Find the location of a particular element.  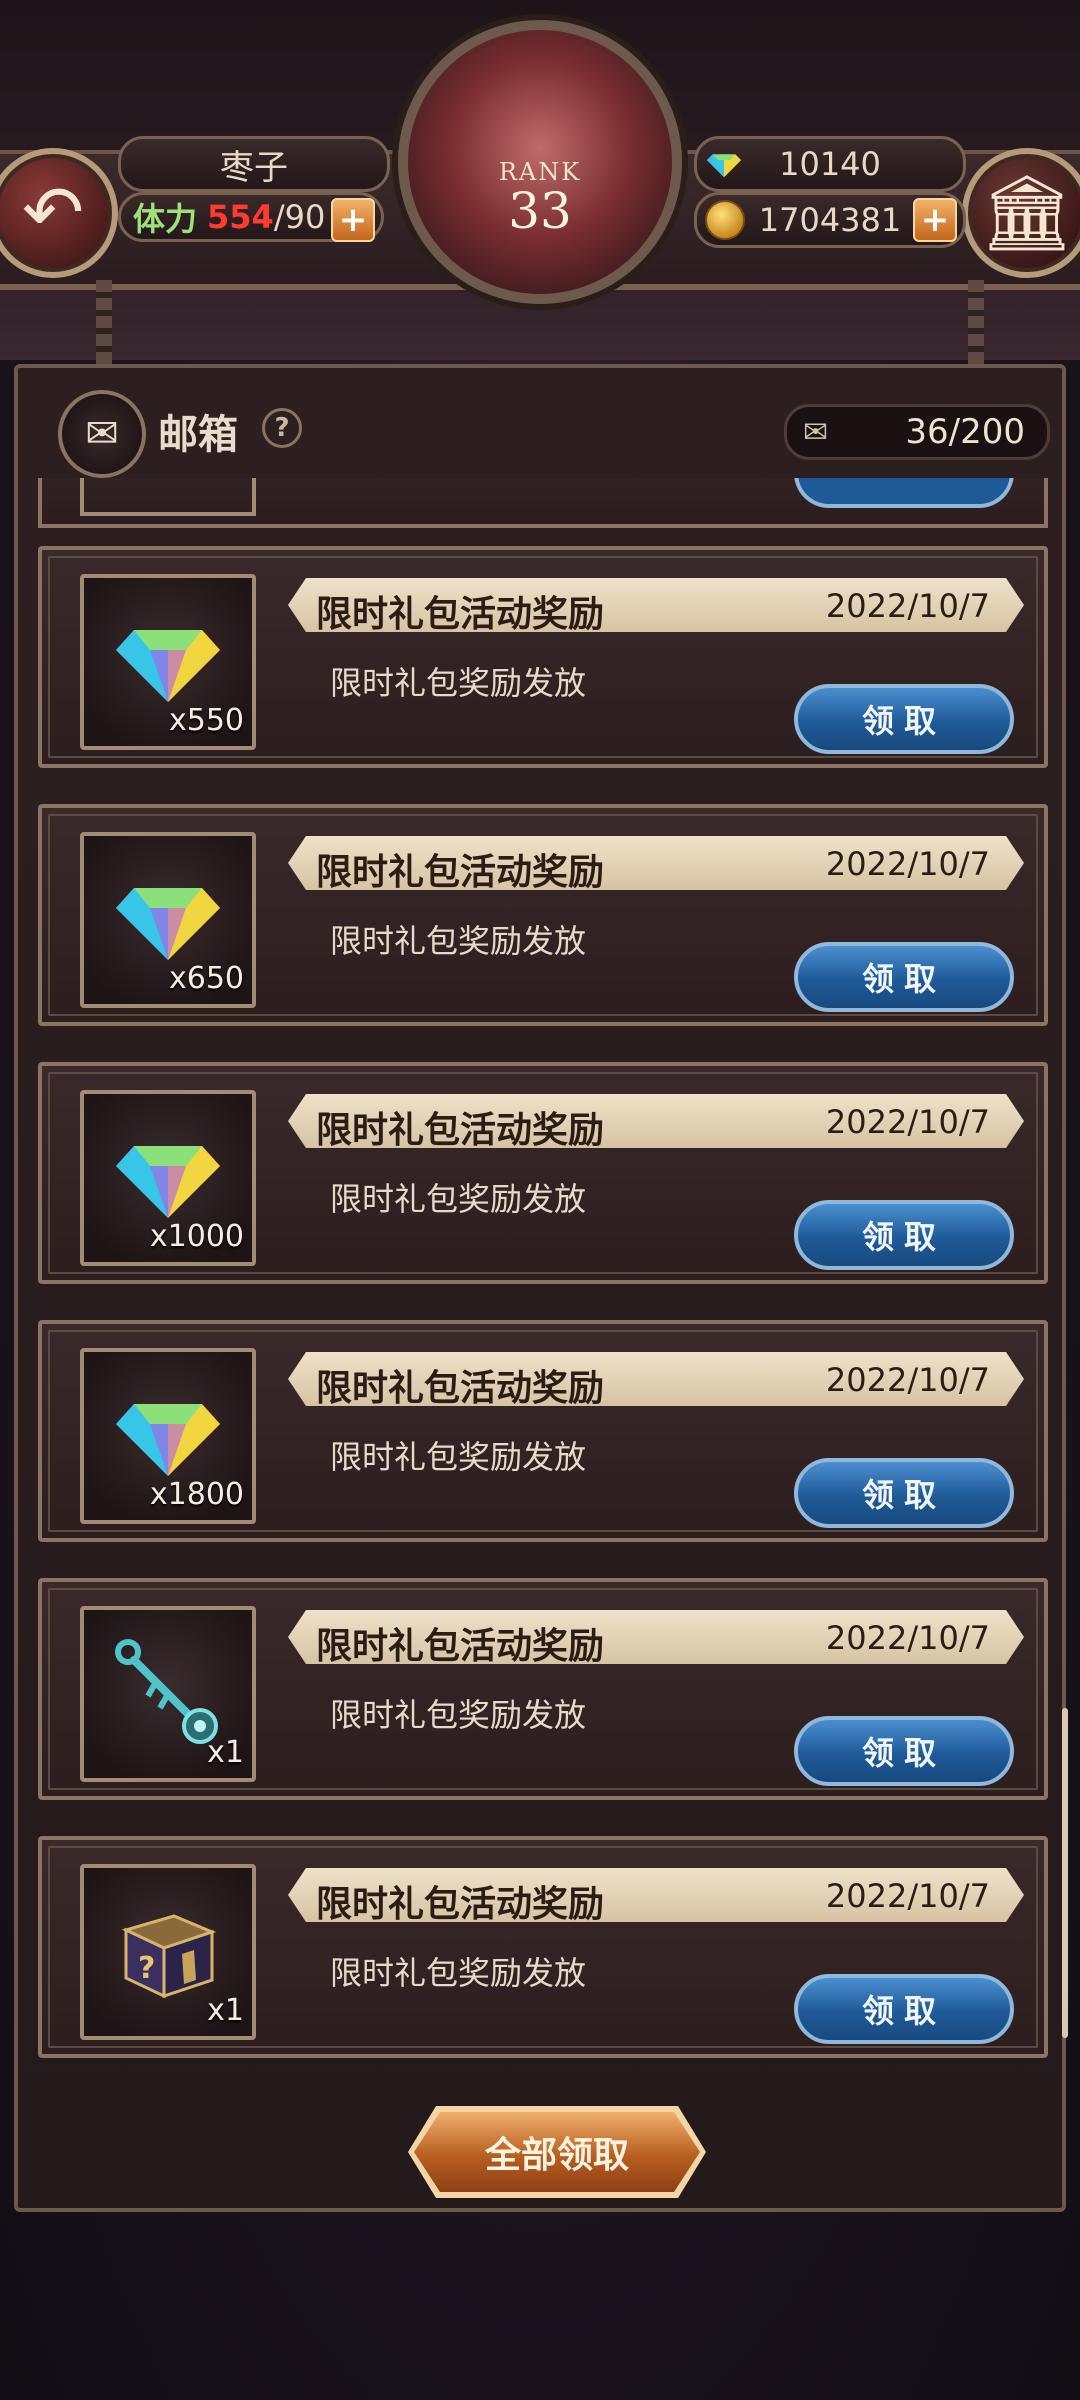

gold-coin-icon is located at coordinates (725, 220).